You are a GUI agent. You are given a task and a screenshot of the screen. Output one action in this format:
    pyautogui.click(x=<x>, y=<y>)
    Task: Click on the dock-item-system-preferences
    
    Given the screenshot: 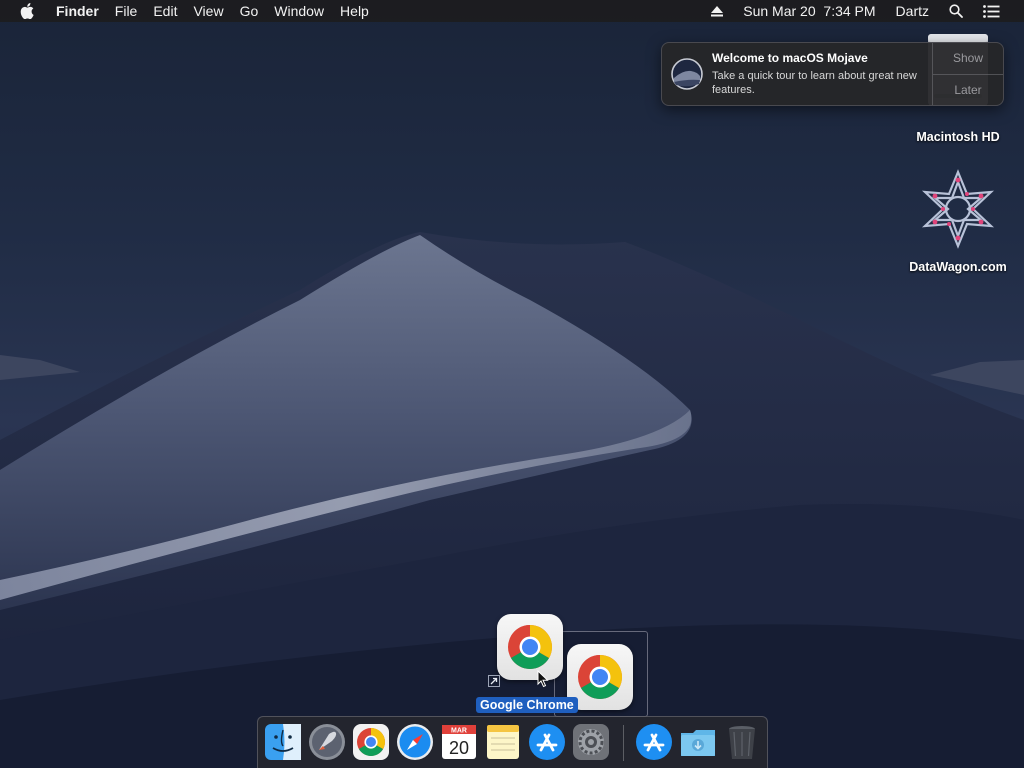 What is the action you would take?
    pyautogui.click(x=591, y=742)
    